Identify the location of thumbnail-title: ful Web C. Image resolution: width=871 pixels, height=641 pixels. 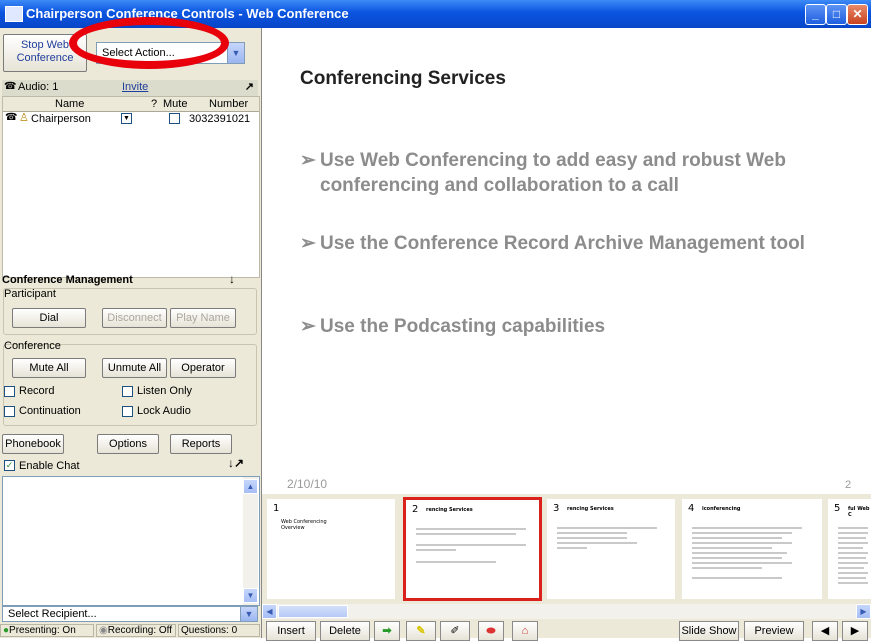
(859, 512).